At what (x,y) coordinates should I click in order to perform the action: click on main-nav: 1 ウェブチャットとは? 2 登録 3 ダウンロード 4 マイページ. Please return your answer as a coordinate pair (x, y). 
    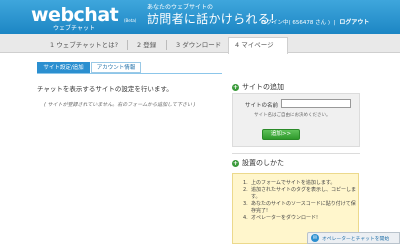
    Looking at the image, I should click on (200, 44).